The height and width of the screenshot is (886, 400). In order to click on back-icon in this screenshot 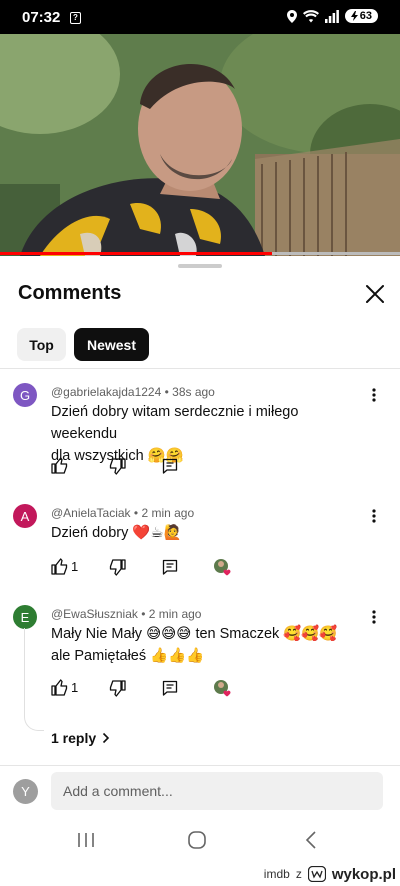, I will do `click(310, 840)`.